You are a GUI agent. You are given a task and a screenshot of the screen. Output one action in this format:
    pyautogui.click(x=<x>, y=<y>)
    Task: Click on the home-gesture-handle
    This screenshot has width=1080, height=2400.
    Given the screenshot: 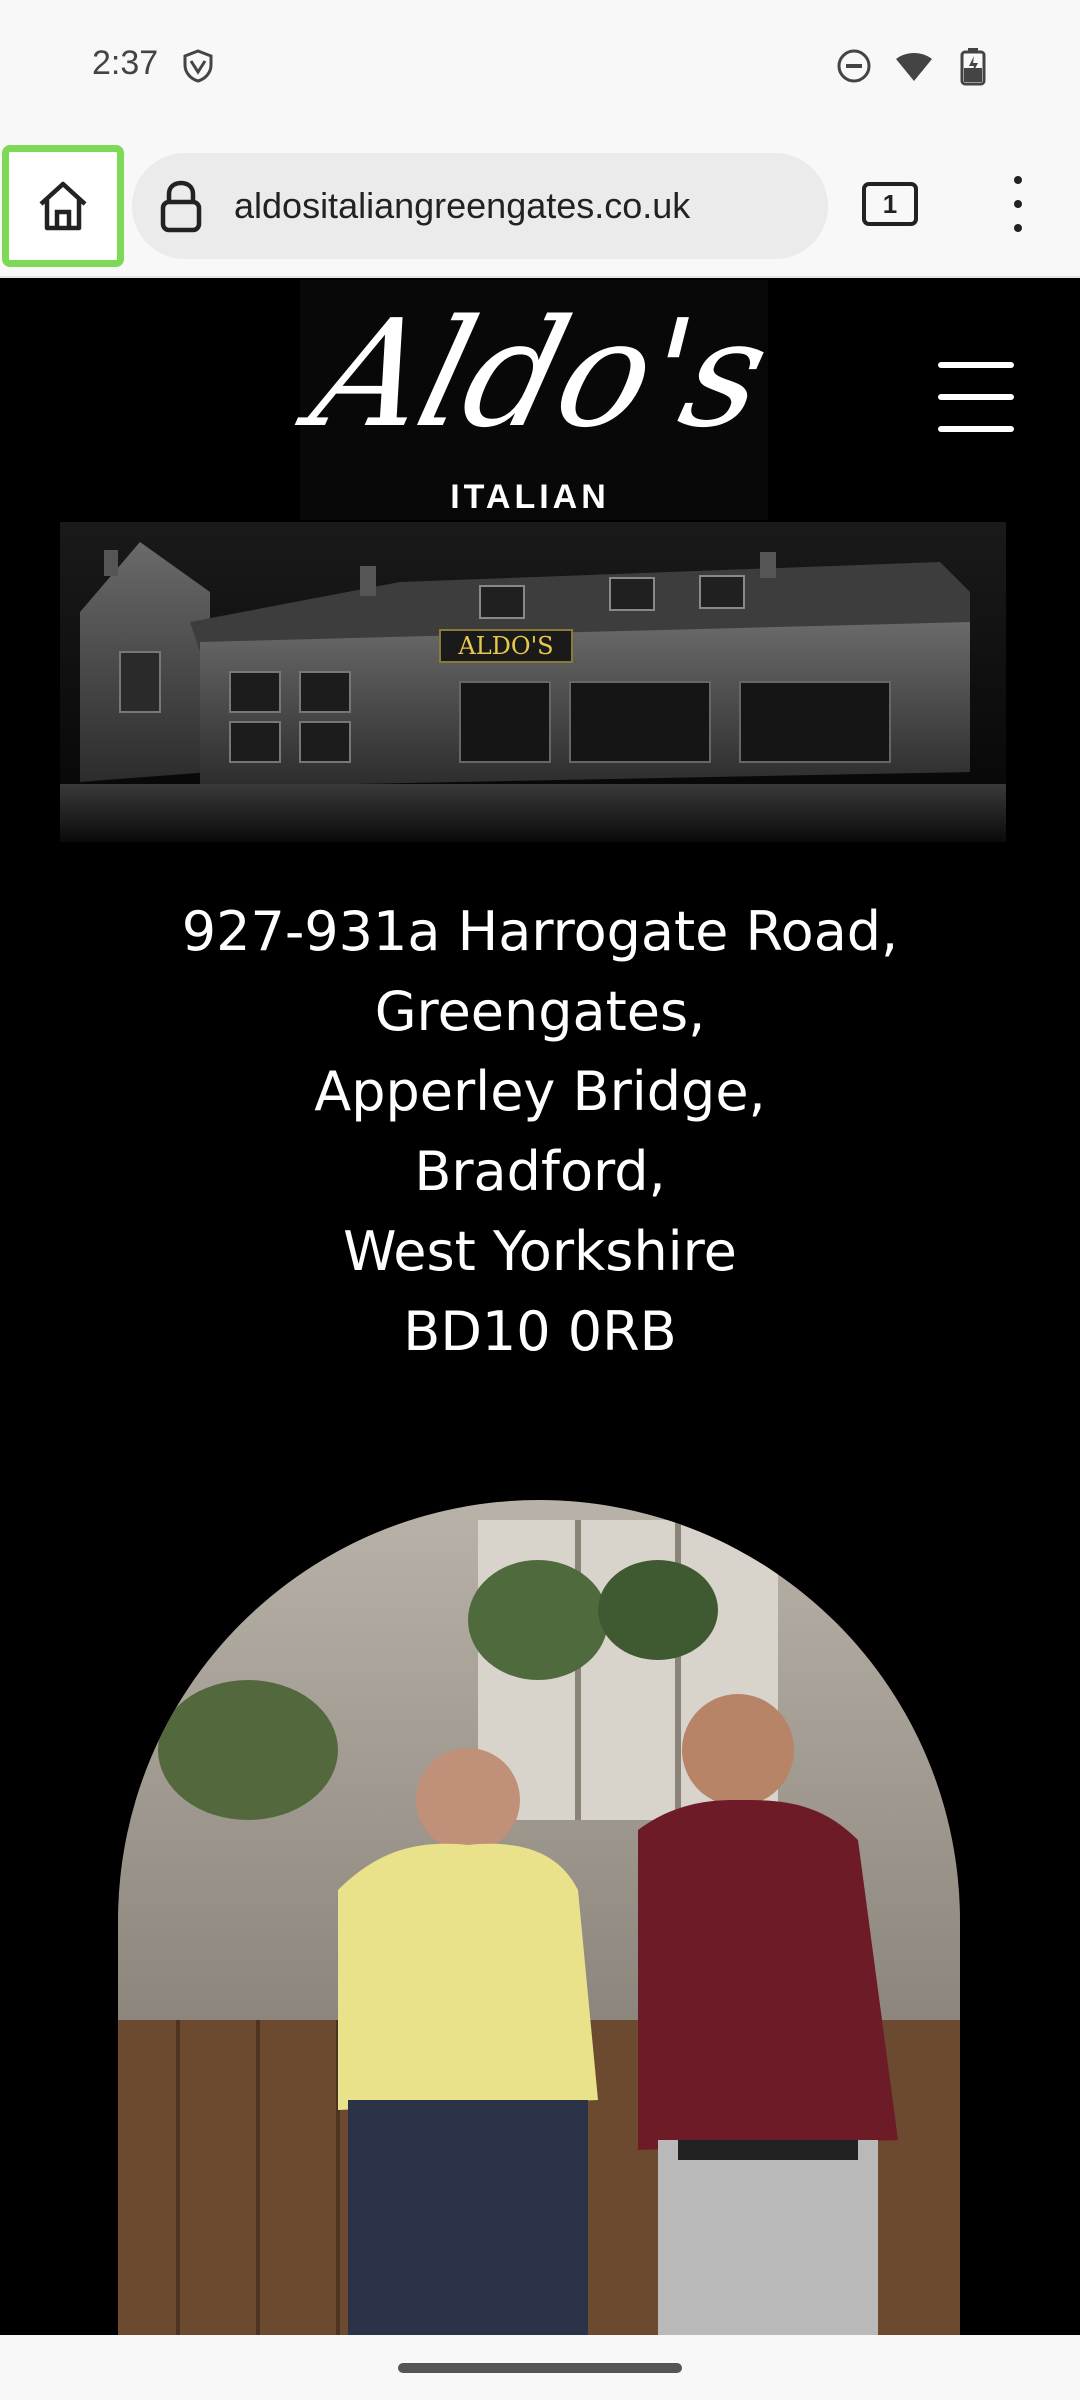 What is the action you would take?
    pyautogui.click(x=540, y=2368)
    